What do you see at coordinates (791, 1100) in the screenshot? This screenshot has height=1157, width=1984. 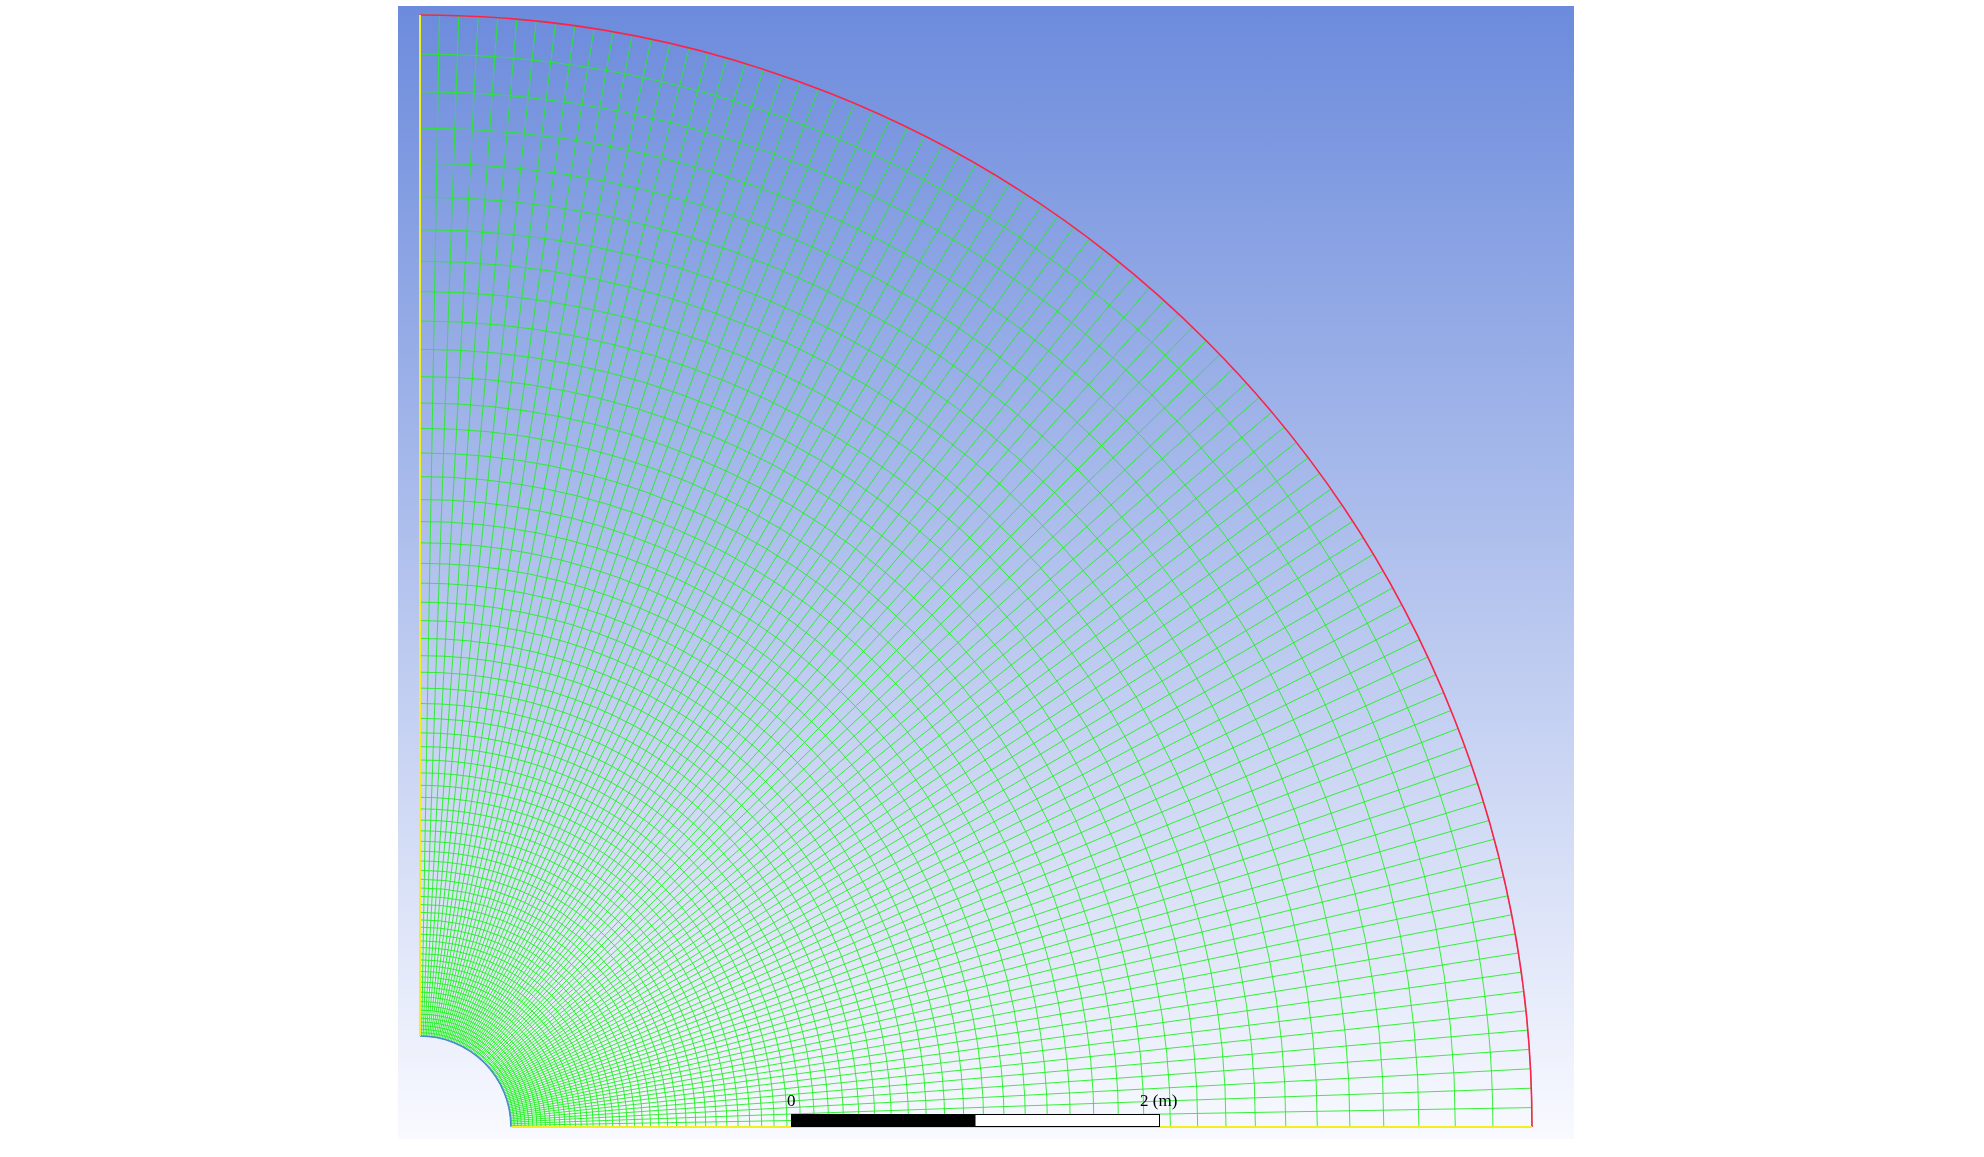 I see `scale-start-label: 0` at bounding box center [791, 1100].